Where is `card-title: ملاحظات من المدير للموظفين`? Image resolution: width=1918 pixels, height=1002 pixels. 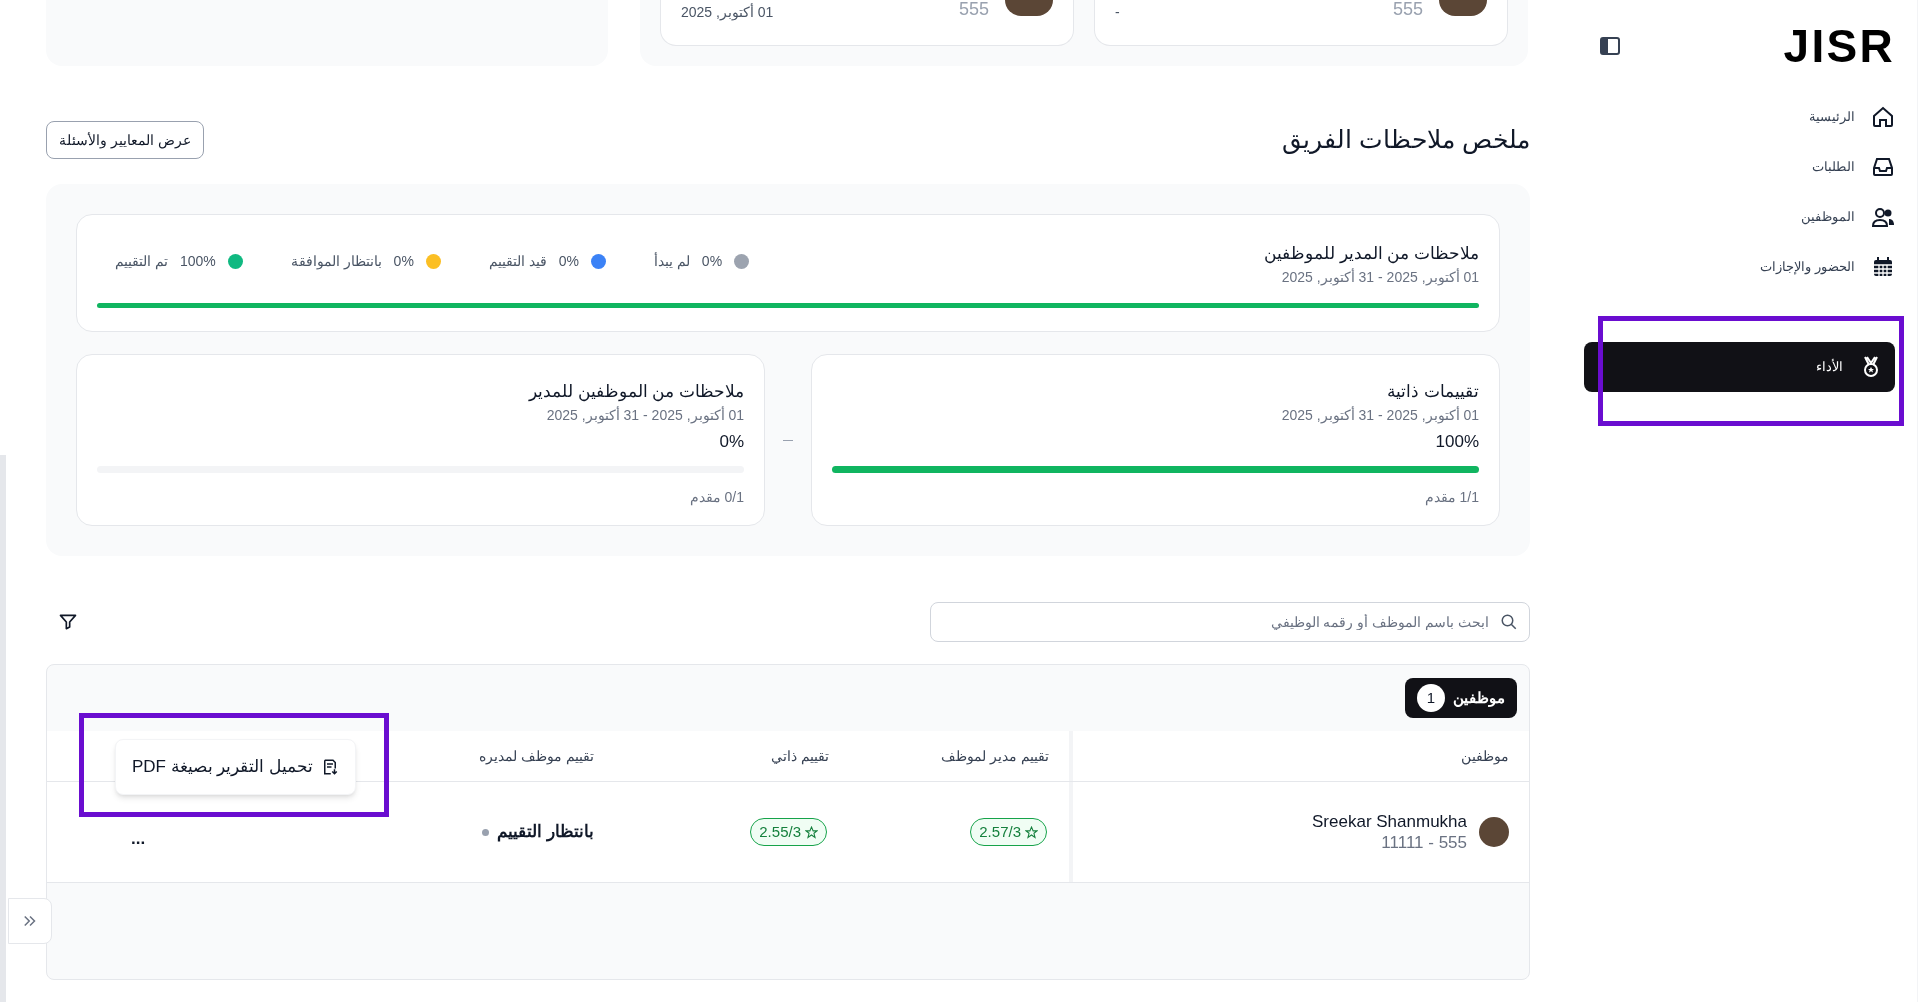 card-title: ملاحظات من المدير للموظفين is located at coordinates (1371, 254).